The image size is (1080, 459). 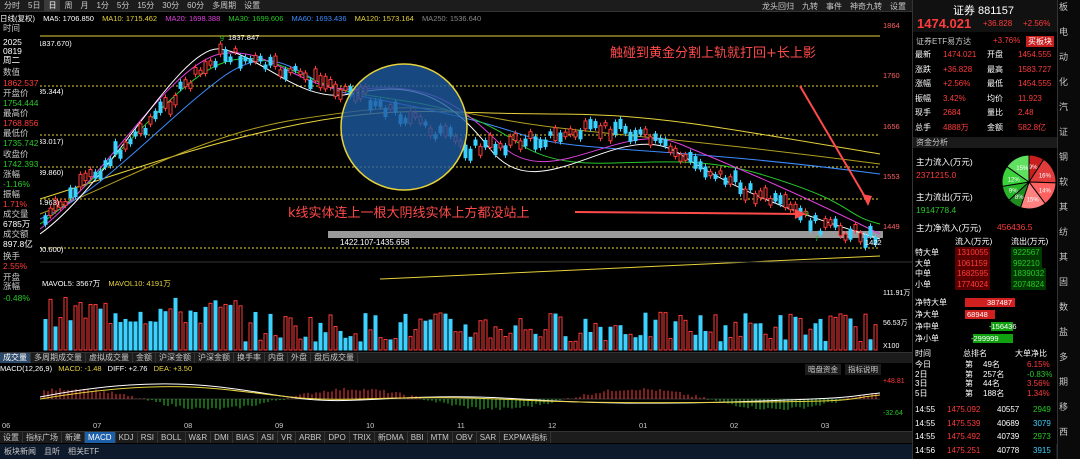 I want to click on sector-item: 动, so click(x=1063, y=57).